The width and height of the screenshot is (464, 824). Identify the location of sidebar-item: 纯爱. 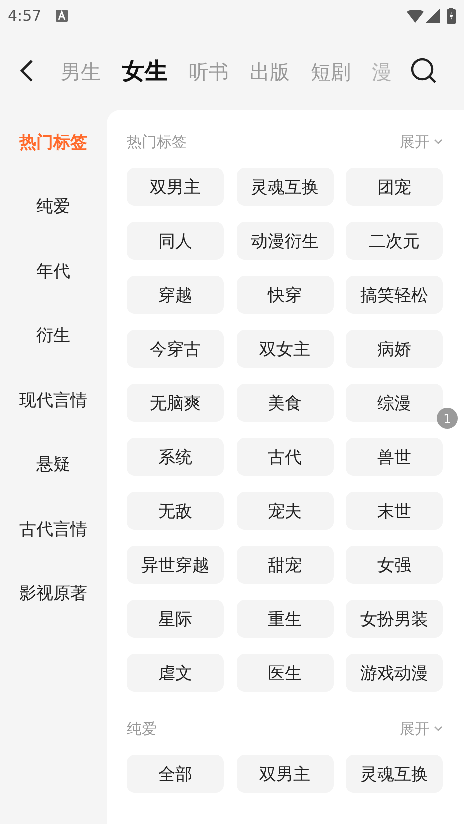
(53, 206).